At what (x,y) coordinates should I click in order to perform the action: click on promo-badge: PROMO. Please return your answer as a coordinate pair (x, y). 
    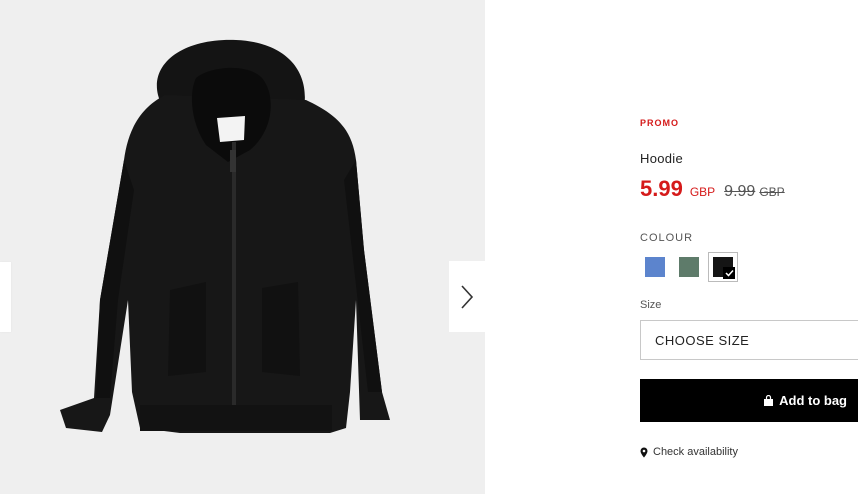
    Looking at the image, I should click on (660, 123).